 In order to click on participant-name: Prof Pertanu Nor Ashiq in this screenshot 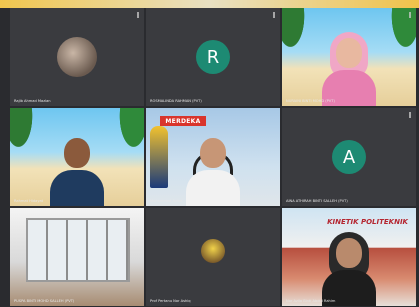, I will do `click(170, 301)`.